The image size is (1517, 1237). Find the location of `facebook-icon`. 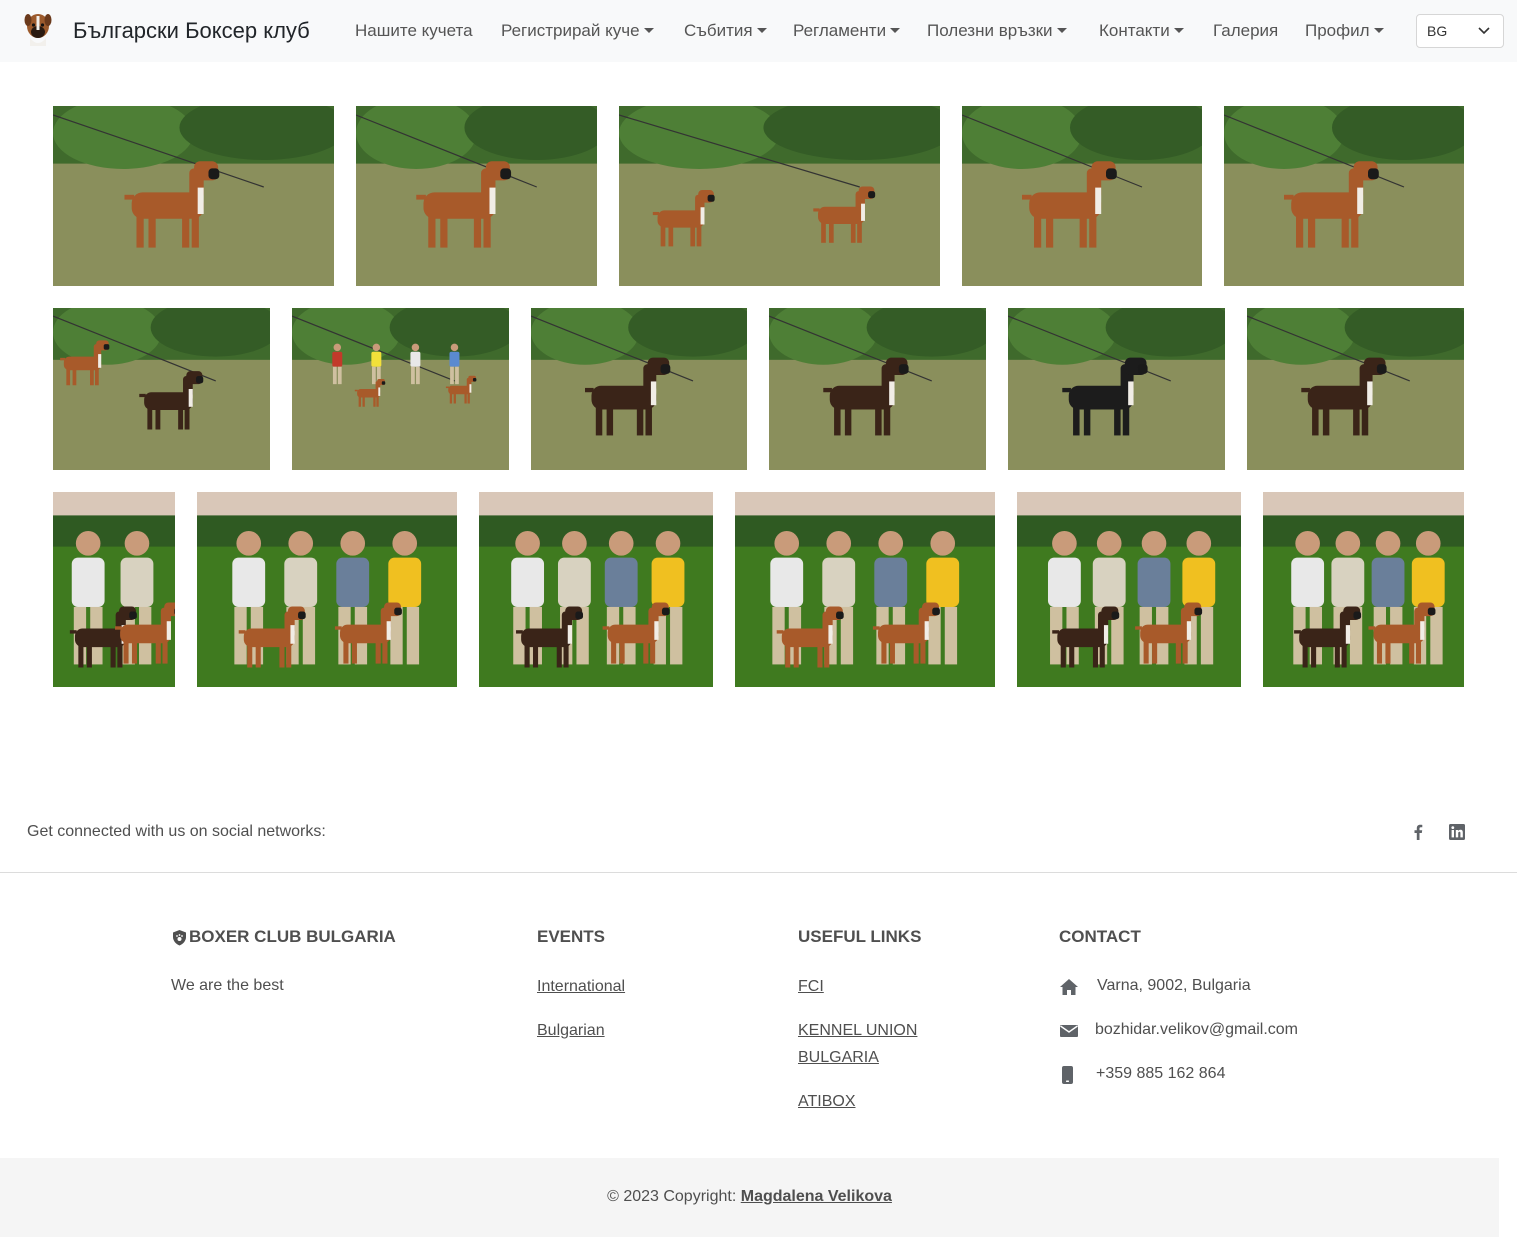

facebook-icon is located at coordinates (1418, 832).